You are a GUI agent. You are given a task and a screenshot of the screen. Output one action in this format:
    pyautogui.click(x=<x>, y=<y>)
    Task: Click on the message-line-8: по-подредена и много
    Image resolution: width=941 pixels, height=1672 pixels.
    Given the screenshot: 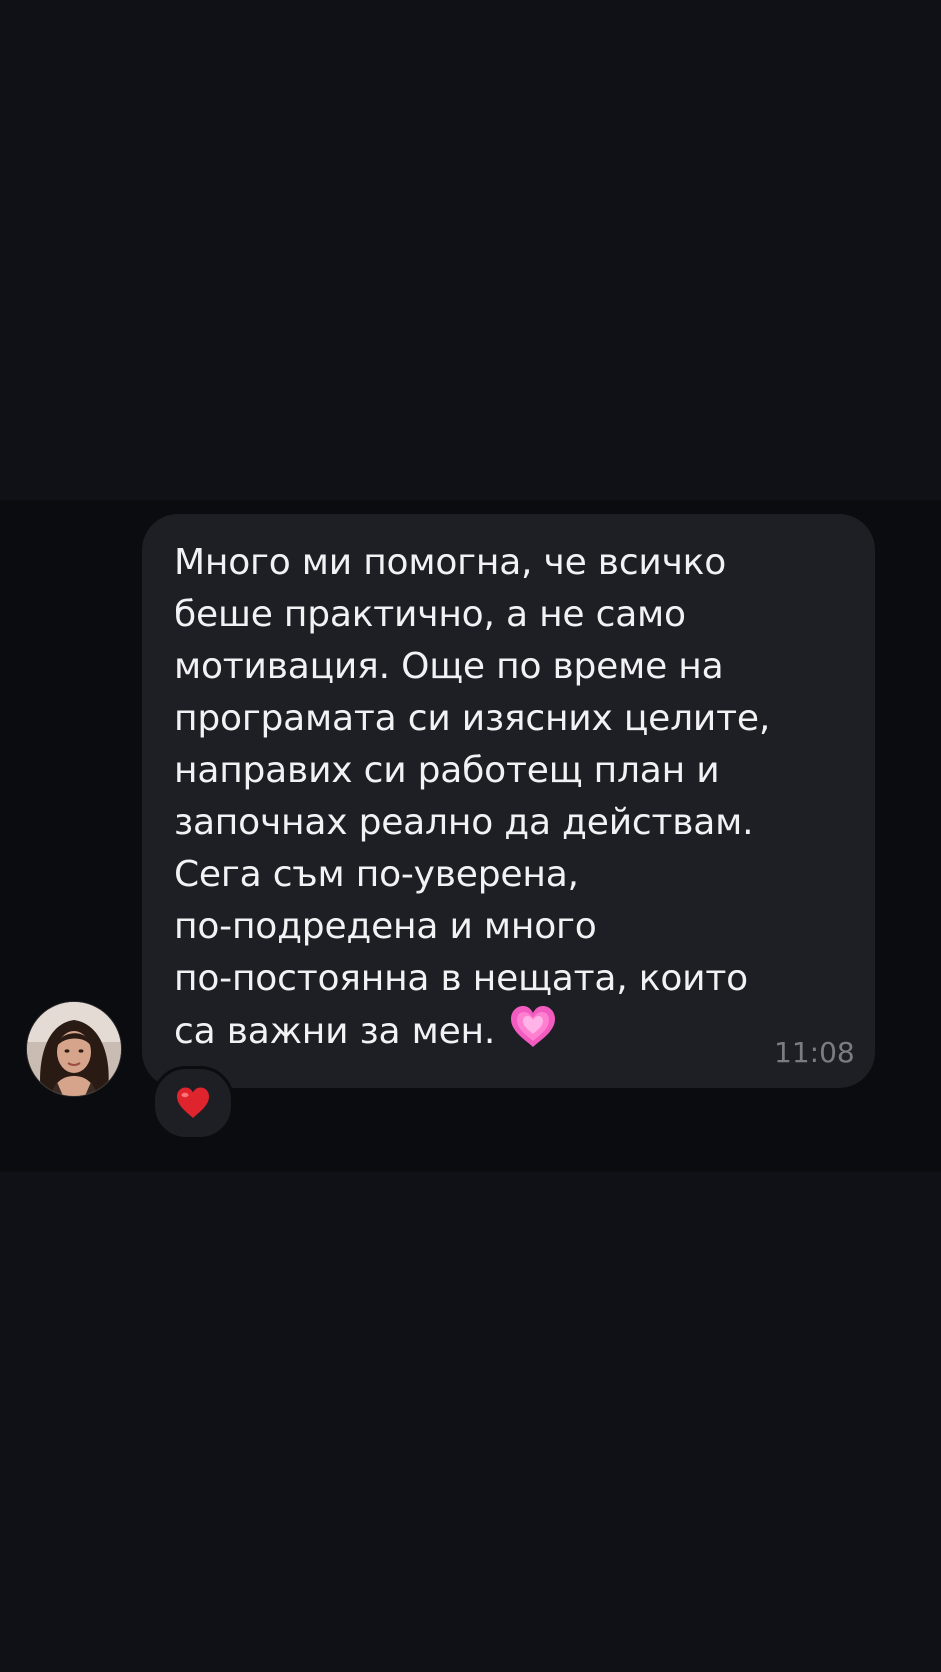 What is the action you would take?
    pyautogui.click(x=385, y=926)
    